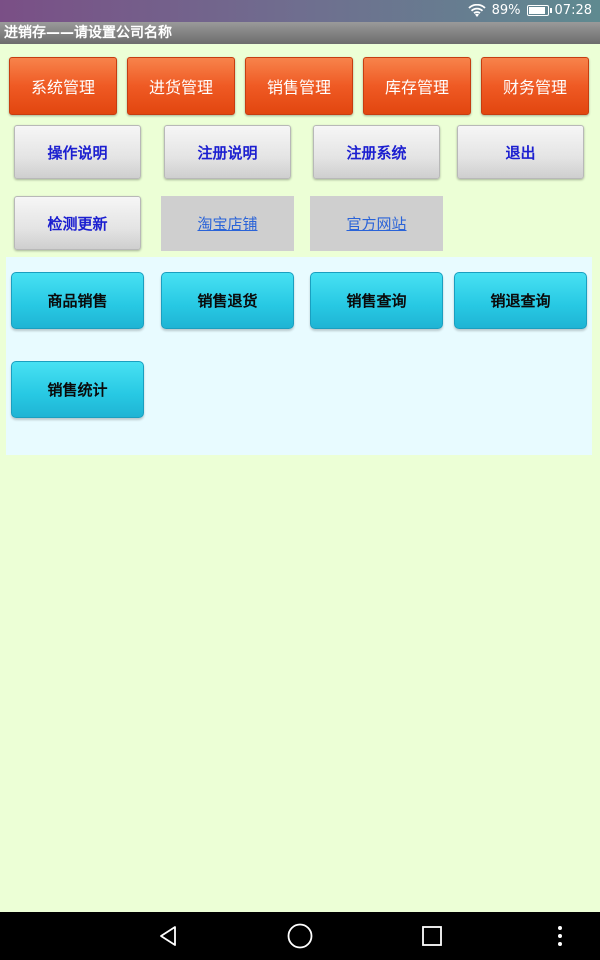 This screenshot has height=960, width=600. I want to click on instructions-button: 操作说明, so click(77, 152).